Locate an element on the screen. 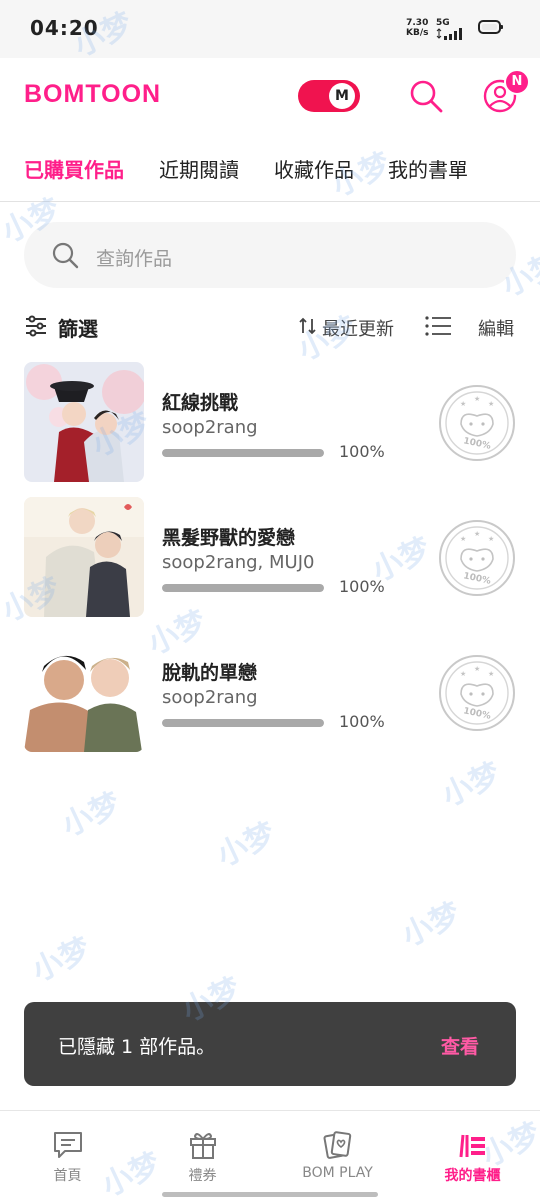 The width and height of the screenshot is (540, 1200). brand-logo: BOMTOON is located at coordinates (92, 94).